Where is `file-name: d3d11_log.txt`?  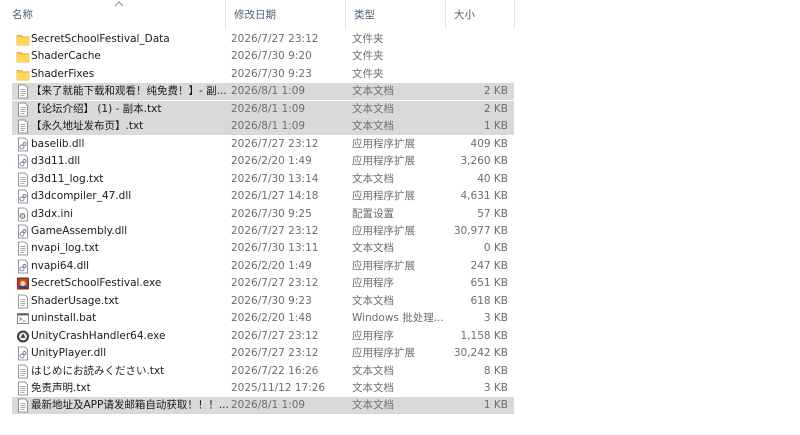 file-name: d3d11_log.txt is located at coordinates (67, 178).